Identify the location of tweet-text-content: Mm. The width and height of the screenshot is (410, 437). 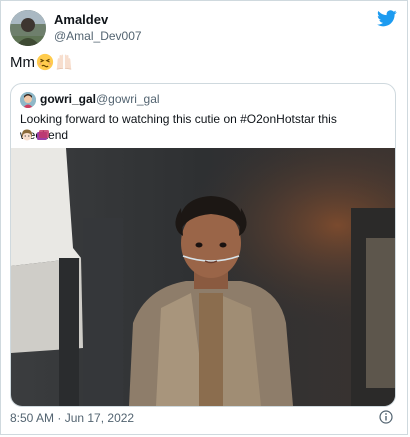
(22, 62).